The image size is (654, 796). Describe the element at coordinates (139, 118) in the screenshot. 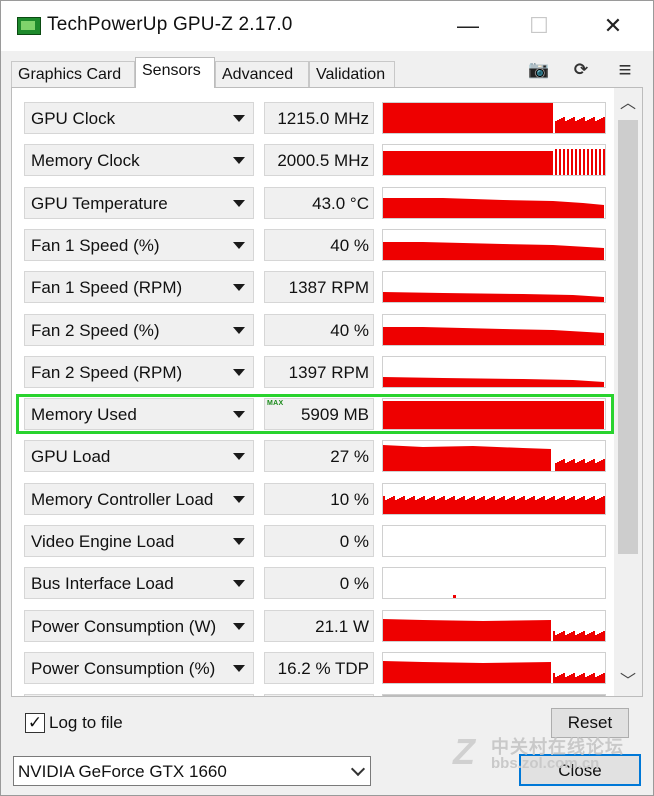

I see `sensor-selector: GPU Clock` at that location.